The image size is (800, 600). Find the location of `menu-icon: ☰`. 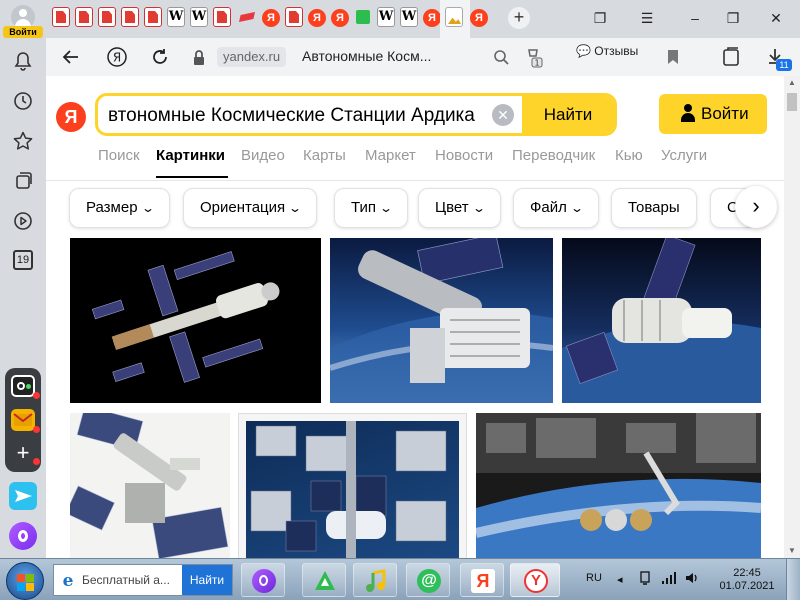

menu-icon: ☰ is located at coordinates (647, 18).